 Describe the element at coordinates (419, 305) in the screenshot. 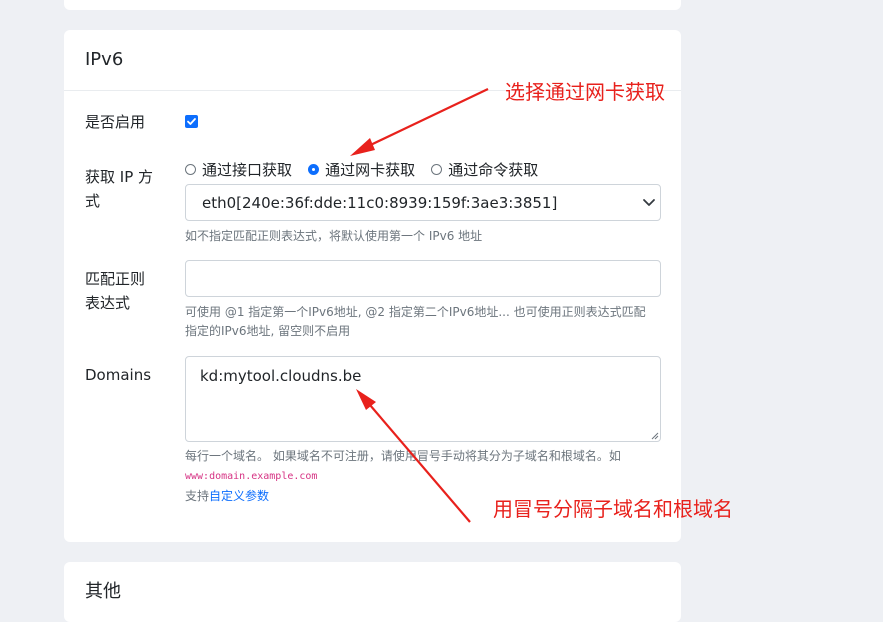

I see `annotation-arrows` at that location.